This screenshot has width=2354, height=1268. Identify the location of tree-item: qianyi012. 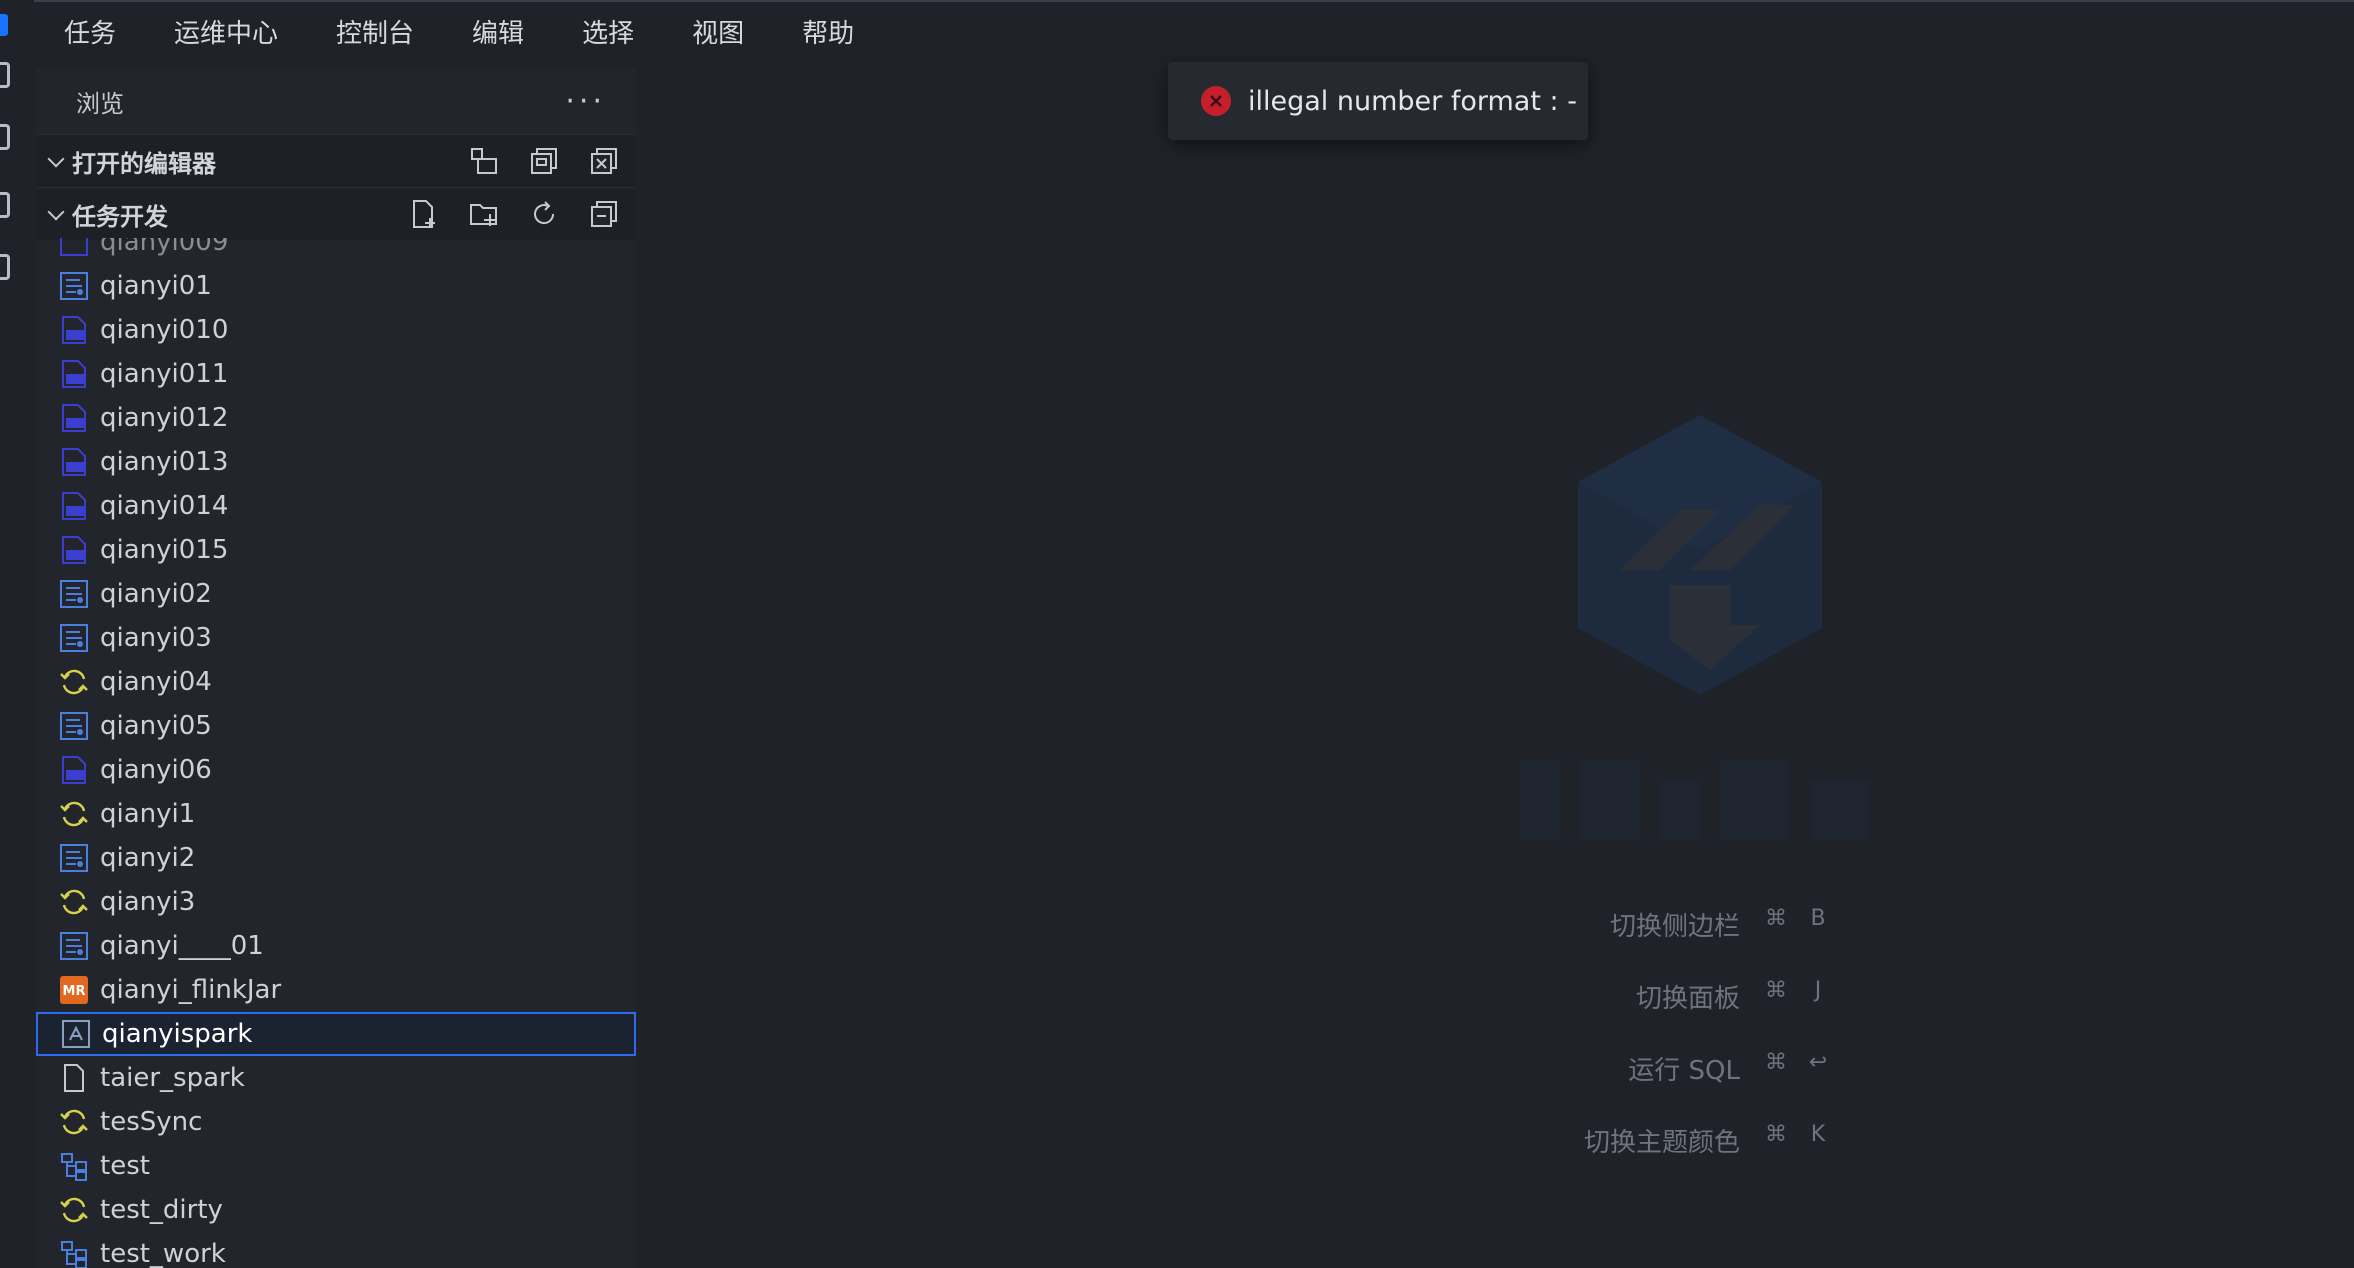
(336, 418).